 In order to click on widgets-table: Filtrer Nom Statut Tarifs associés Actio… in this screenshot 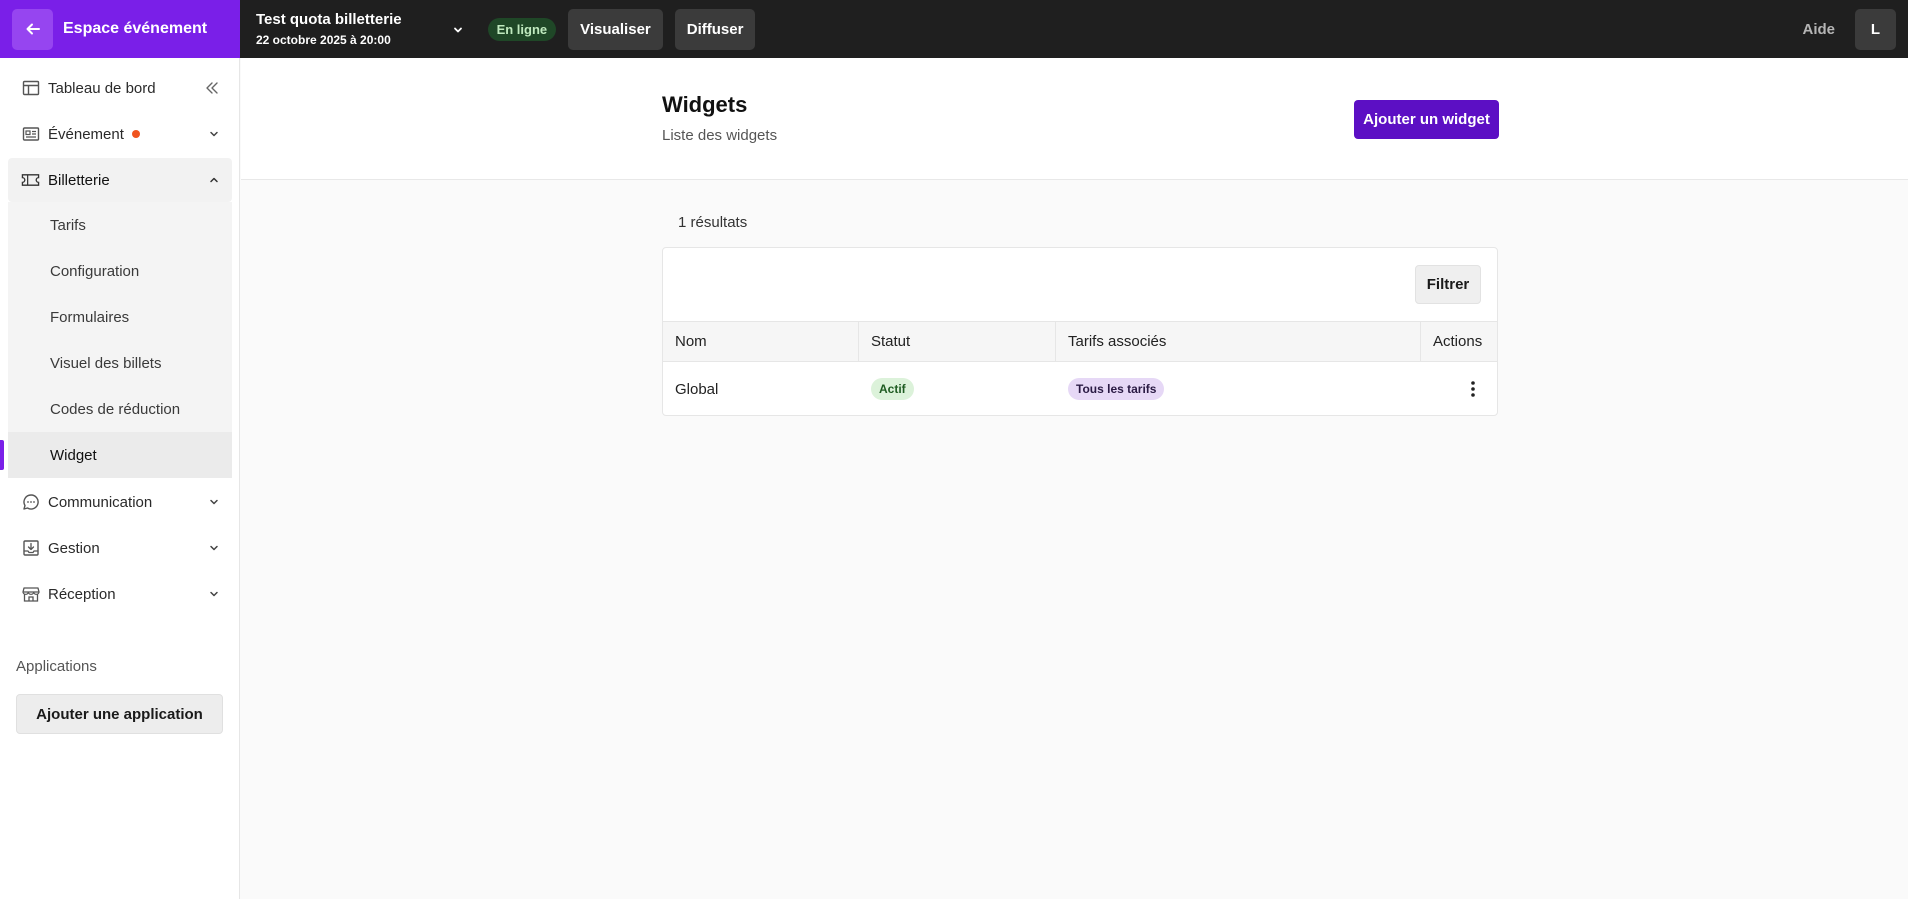, I will do `click(1080, 331)`.